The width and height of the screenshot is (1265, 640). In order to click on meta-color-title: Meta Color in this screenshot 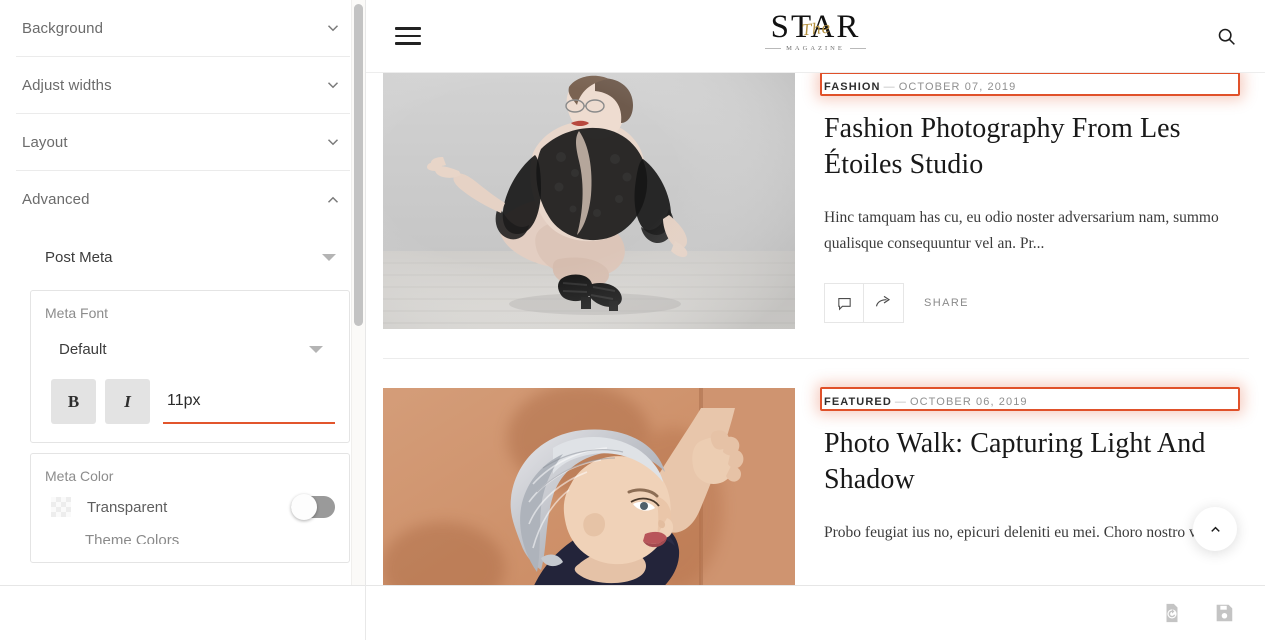, I will do `click(79, 476)`.